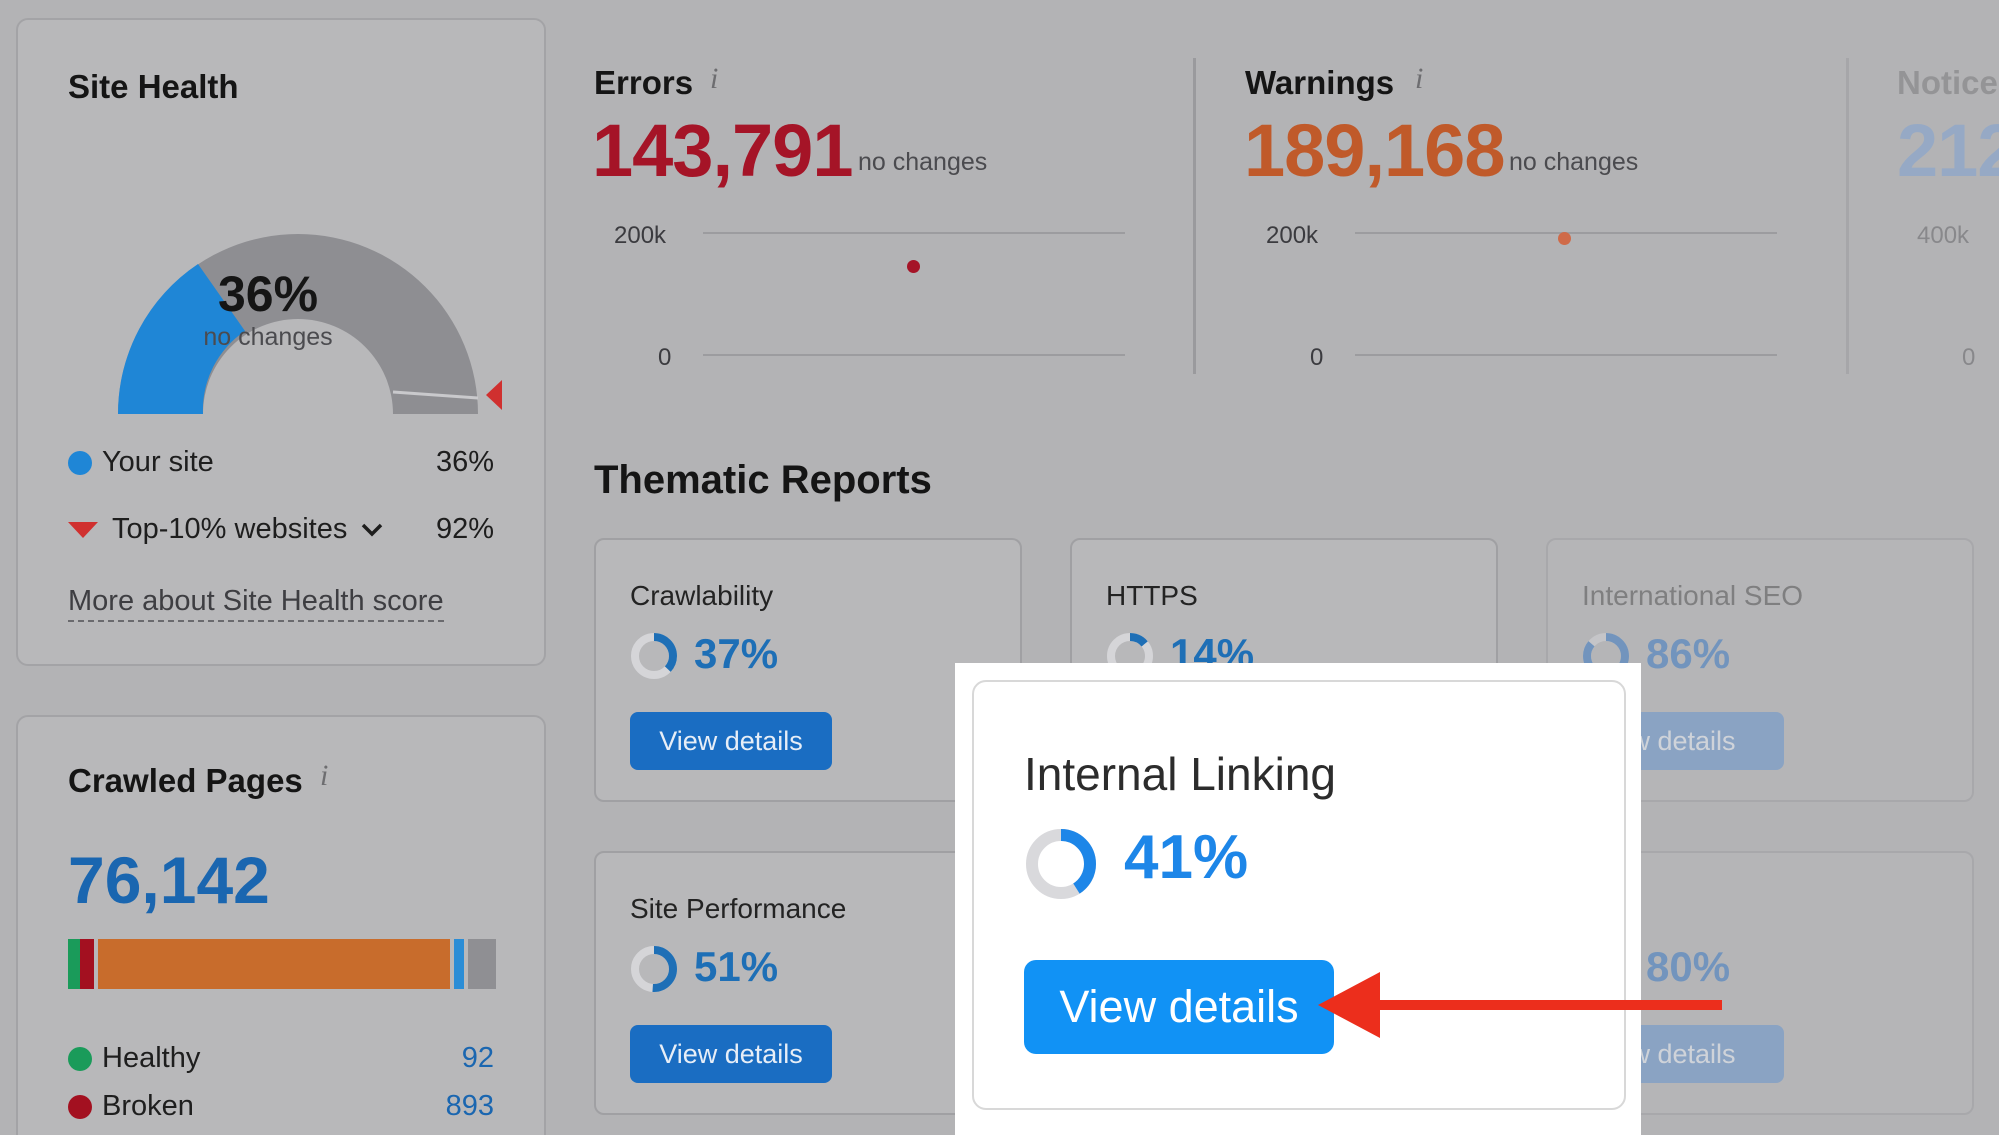 The height and width of the screenshot is (1135, 1999). Describe the element at coordinates (169, 880) in the screenshot. I see `crawled-pages-total: 76,142` at that location.